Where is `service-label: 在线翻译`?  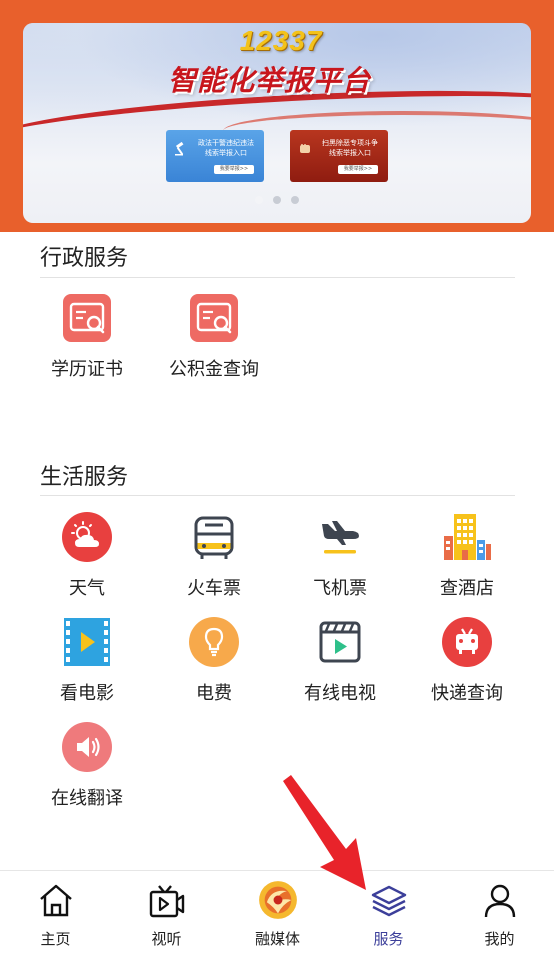 service-label: 在线翻译 is located at coordinates (87, 798).